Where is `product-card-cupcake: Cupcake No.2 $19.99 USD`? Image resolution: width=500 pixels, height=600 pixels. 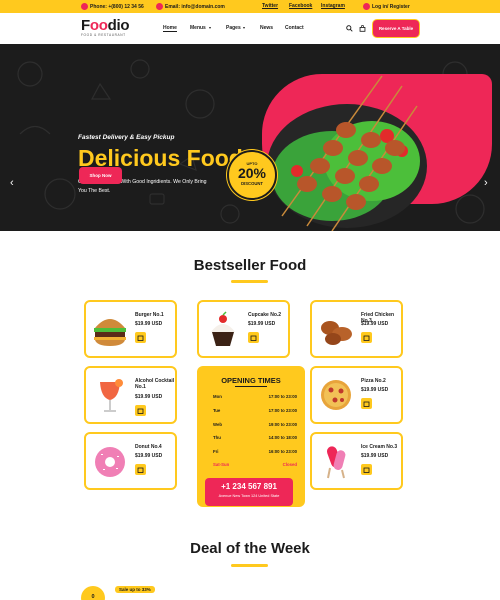
product-card-cupcake: Cupcake No.2 $19.99 USD is located at coordinates (243, 329).